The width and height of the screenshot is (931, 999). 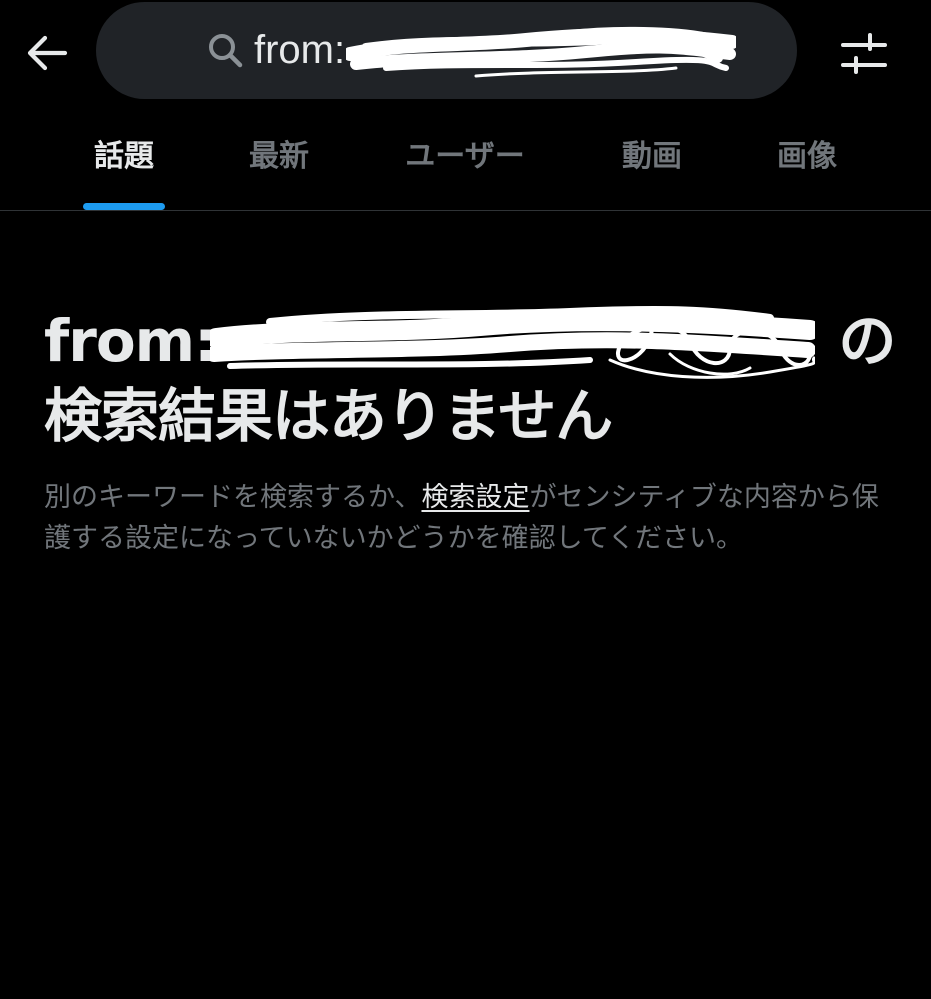 I want to click on search-icon, so click(x=226, y=51).